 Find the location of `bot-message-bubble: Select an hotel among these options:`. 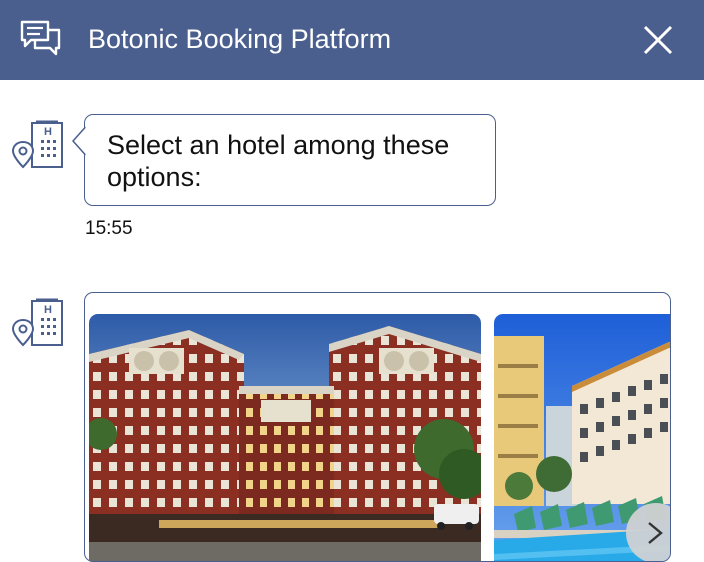

bot-message-bubble: Select an hotel among these options: is located at coordinates (290, 160).